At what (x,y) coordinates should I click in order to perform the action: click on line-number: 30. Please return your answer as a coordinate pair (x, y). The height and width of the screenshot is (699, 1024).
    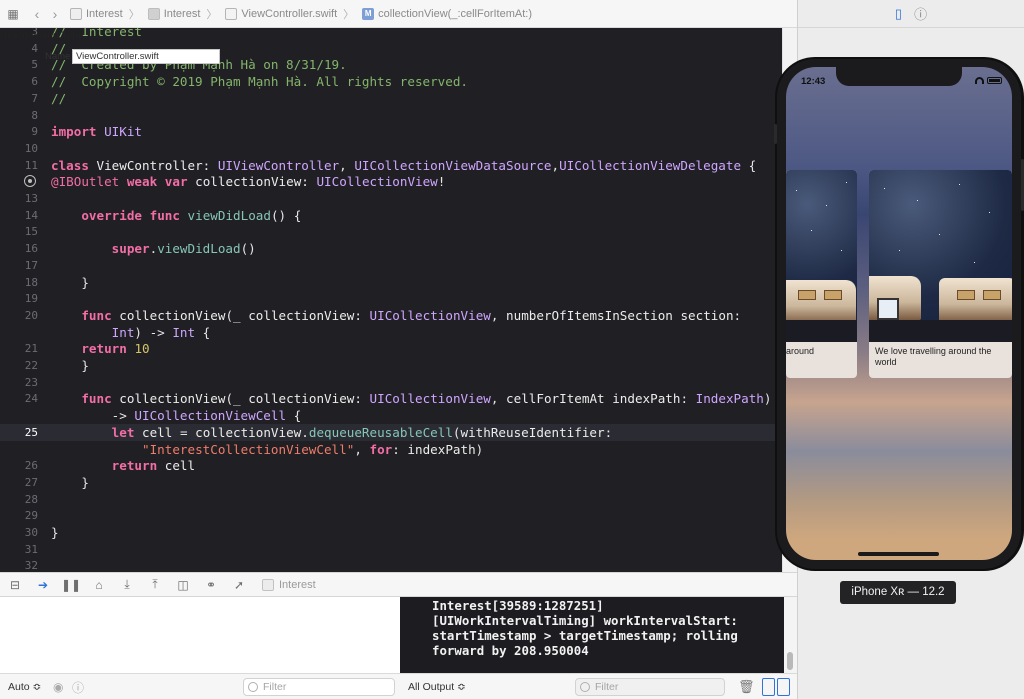
    Looking at the image, I should click on (19, 532).